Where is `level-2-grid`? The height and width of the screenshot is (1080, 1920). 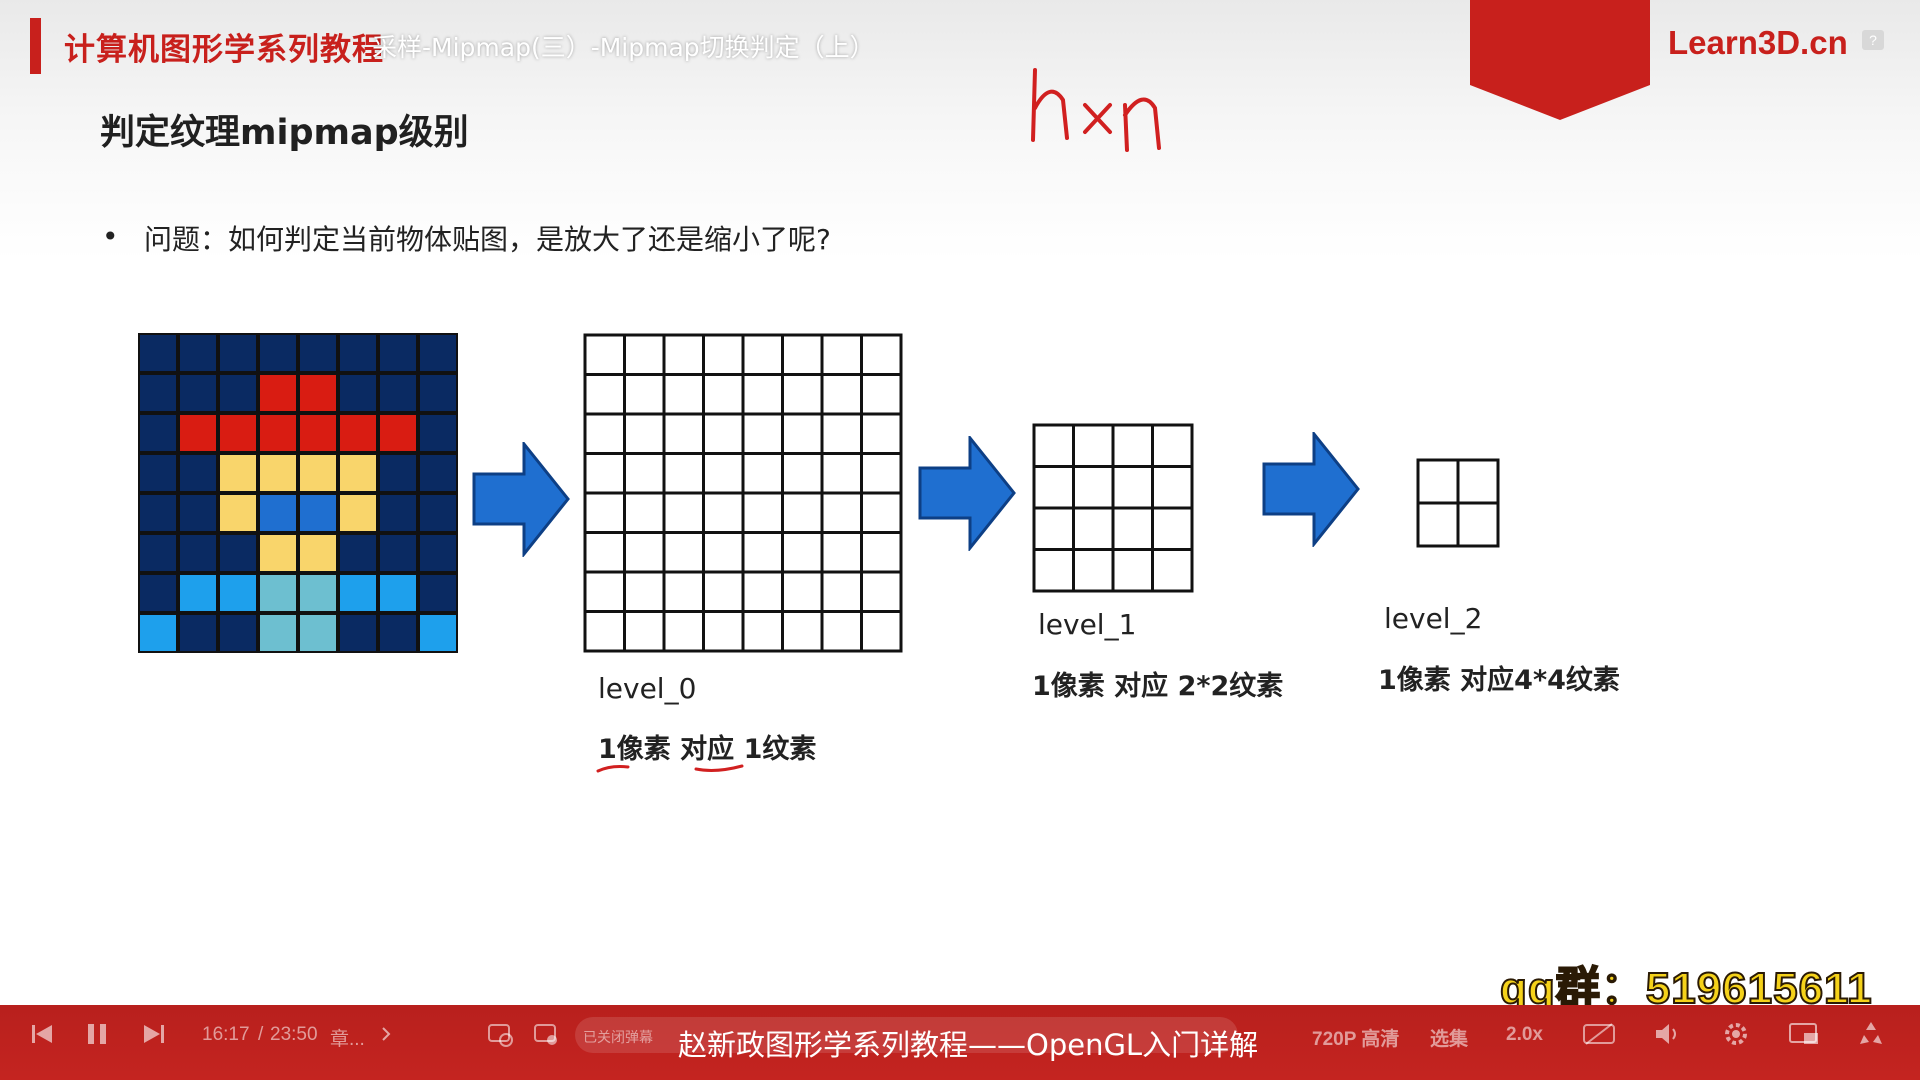 level-2-grid is located at coordinates (1458, 503).